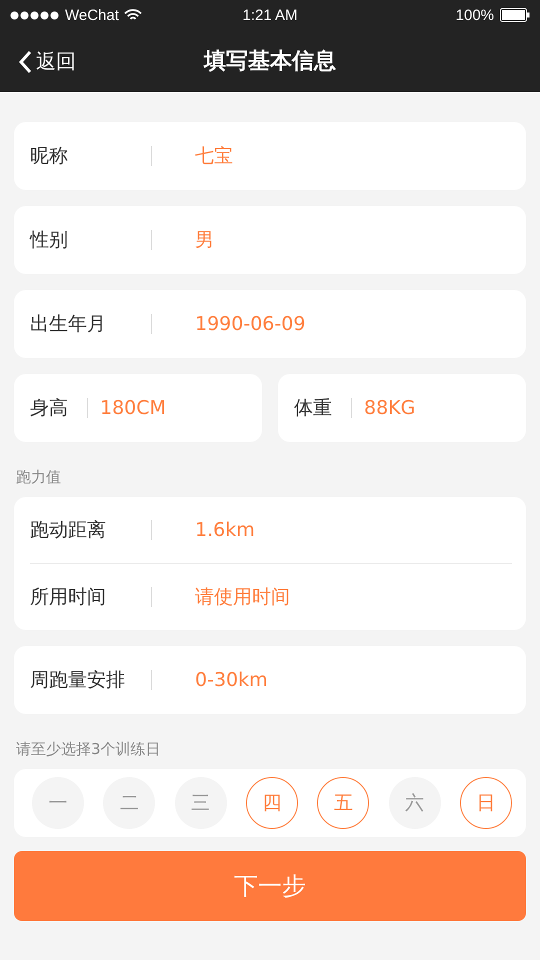 This screenshot has height=960, width=540. I want to click on field-value: 1990-06-09, so click(250, 324).